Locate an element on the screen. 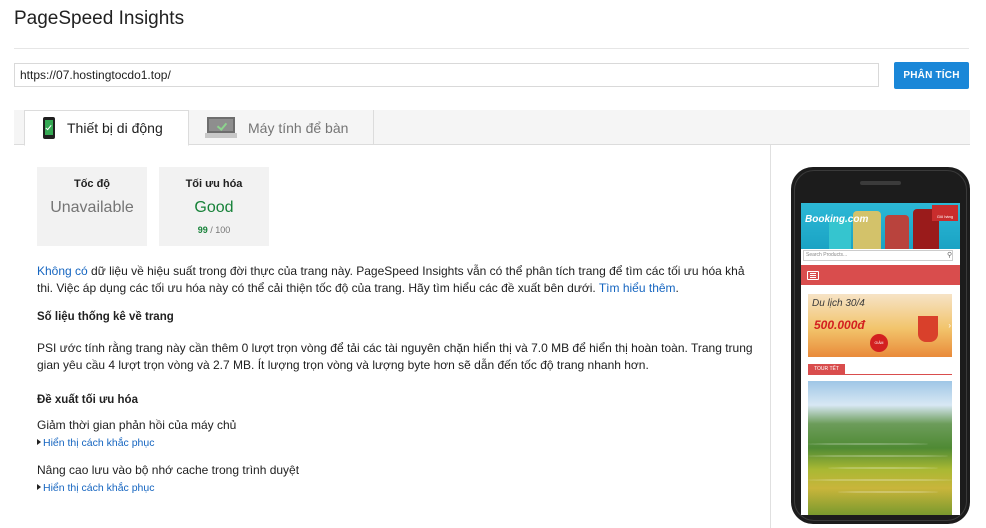 The height and width of the screenshot is (528, 986). title-divider is located at coordinates (491, 48).